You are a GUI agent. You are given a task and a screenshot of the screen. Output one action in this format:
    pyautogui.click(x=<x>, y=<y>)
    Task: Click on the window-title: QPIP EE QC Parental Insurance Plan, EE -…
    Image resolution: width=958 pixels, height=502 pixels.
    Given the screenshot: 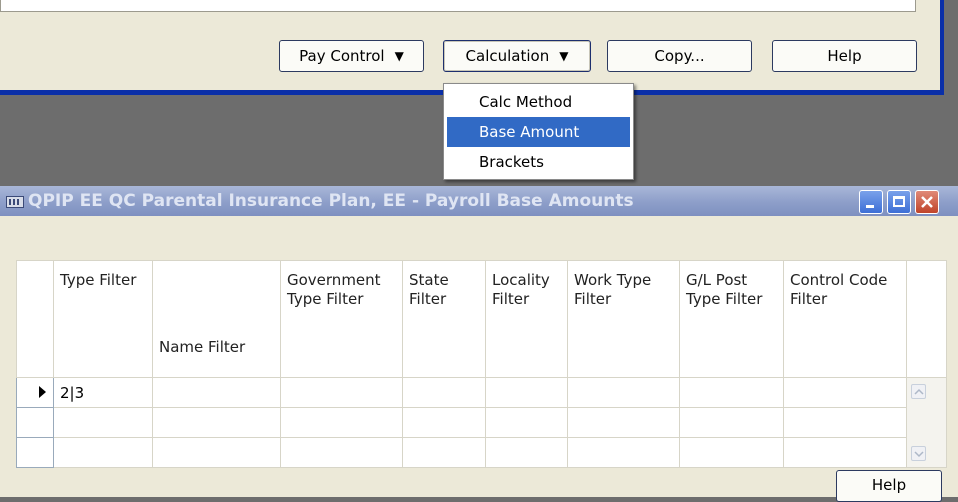 What is the action you would take?
    pyautogui.click(x=331, y=201)
    